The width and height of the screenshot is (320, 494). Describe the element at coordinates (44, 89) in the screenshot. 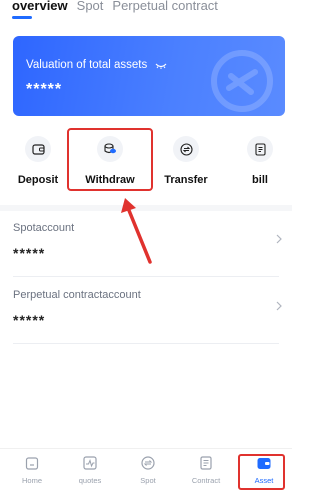

I see `total-assets-value: *****` at that location.